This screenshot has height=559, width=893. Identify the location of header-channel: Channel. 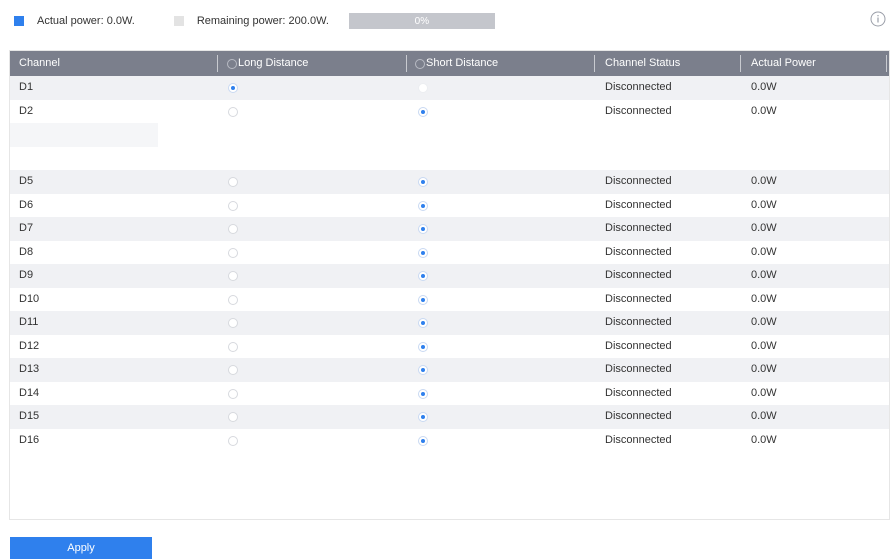
(39, 63).